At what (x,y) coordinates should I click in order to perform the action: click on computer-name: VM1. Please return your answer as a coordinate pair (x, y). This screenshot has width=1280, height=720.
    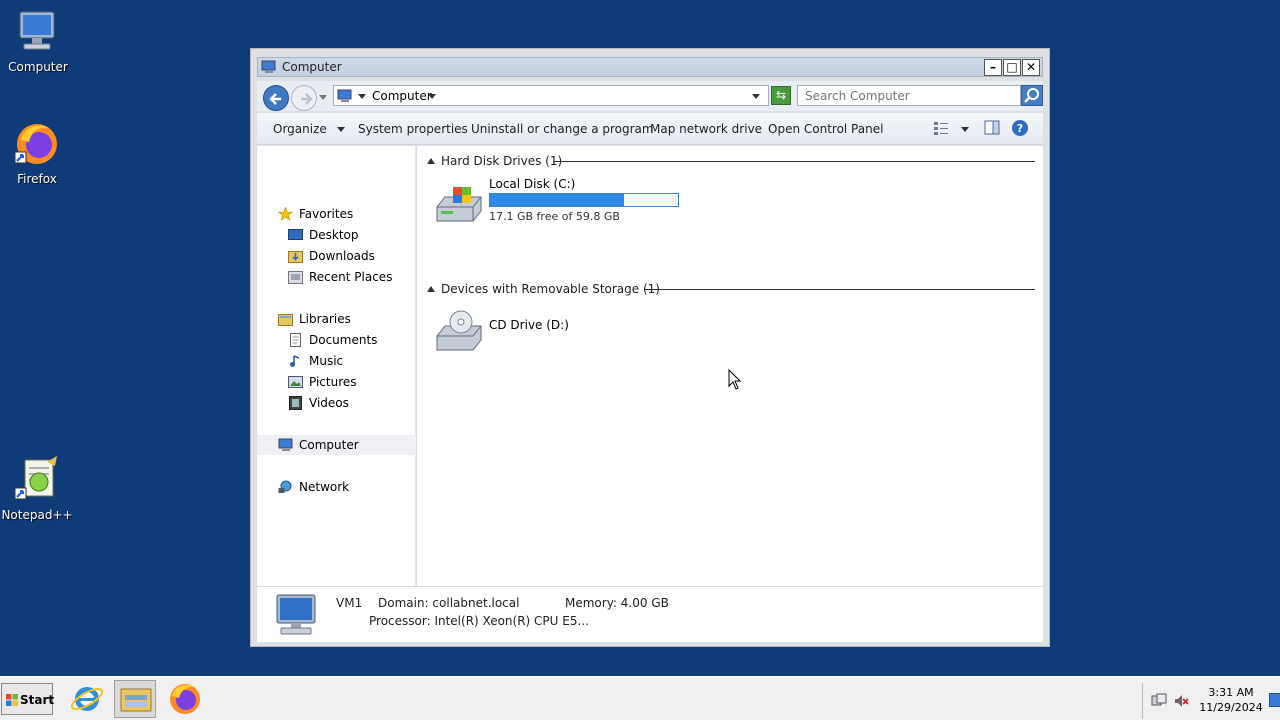
    Looking at the image, I should click on (349, 603).